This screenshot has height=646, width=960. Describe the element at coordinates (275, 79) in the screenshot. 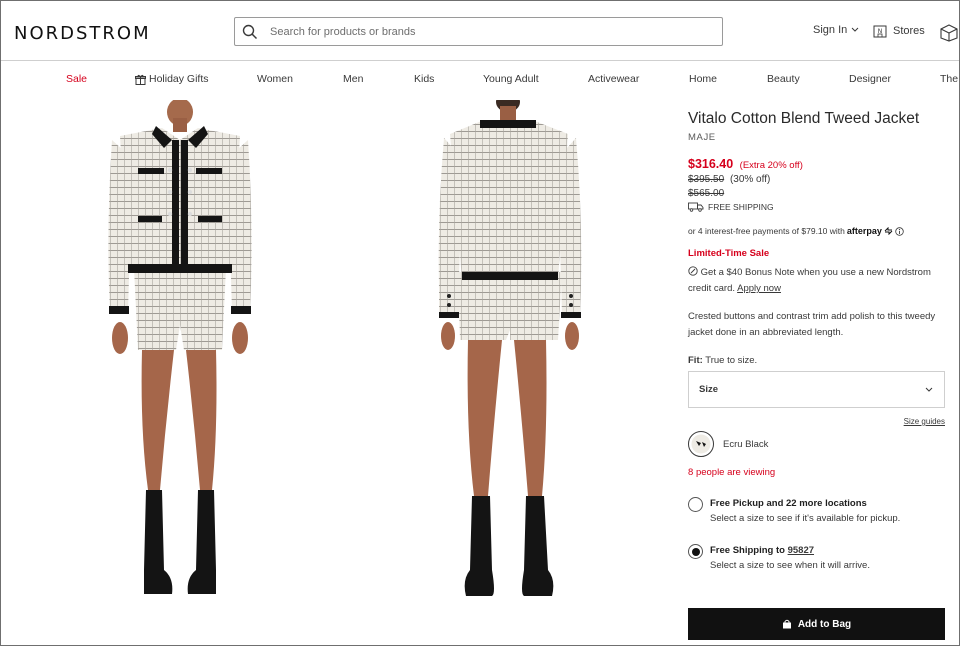

I see `nav-item-women: Women` at that location.